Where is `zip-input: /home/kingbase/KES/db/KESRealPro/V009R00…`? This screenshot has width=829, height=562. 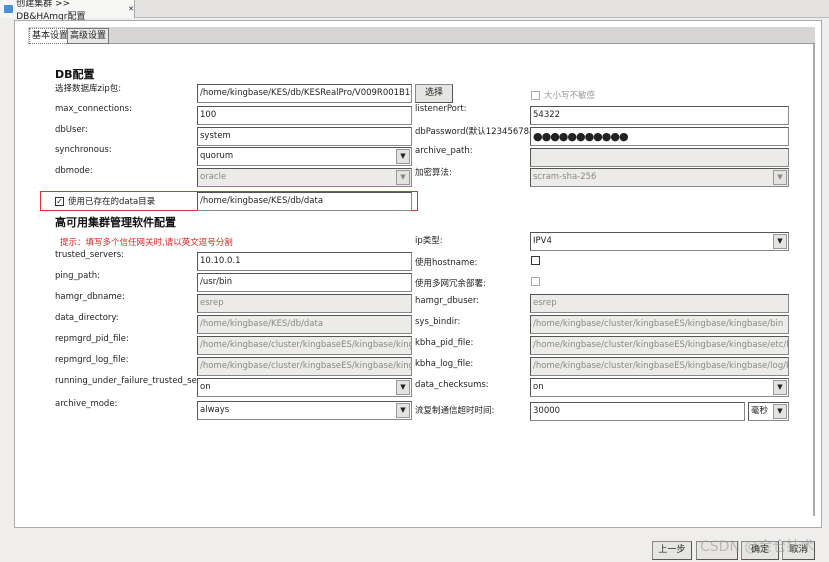
zip-input: /home/kingbase/KES/db/KESRealPro/V009R00… is located at coordinates (304, 93).